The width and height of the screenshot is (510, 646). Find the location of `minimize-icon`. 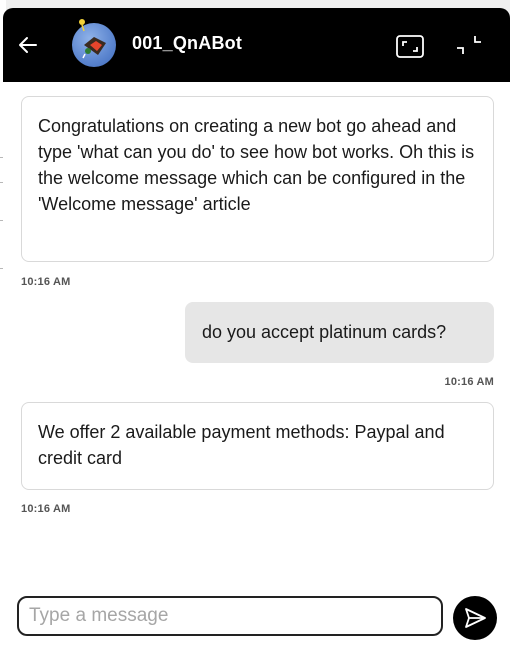

minimize-icon is located at coordinates (469, 45).